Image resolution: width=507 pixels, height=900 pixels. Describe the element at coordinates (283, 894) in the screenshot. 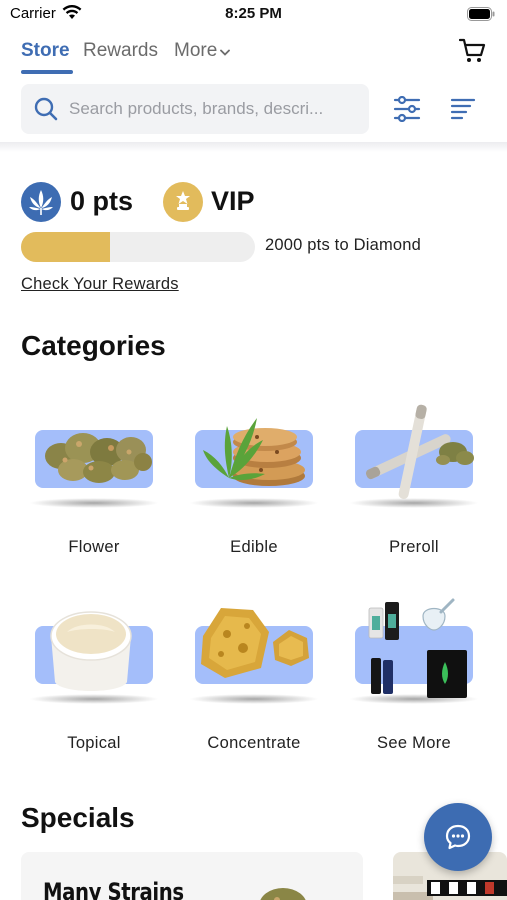

I see `special-flower-image` at that location.